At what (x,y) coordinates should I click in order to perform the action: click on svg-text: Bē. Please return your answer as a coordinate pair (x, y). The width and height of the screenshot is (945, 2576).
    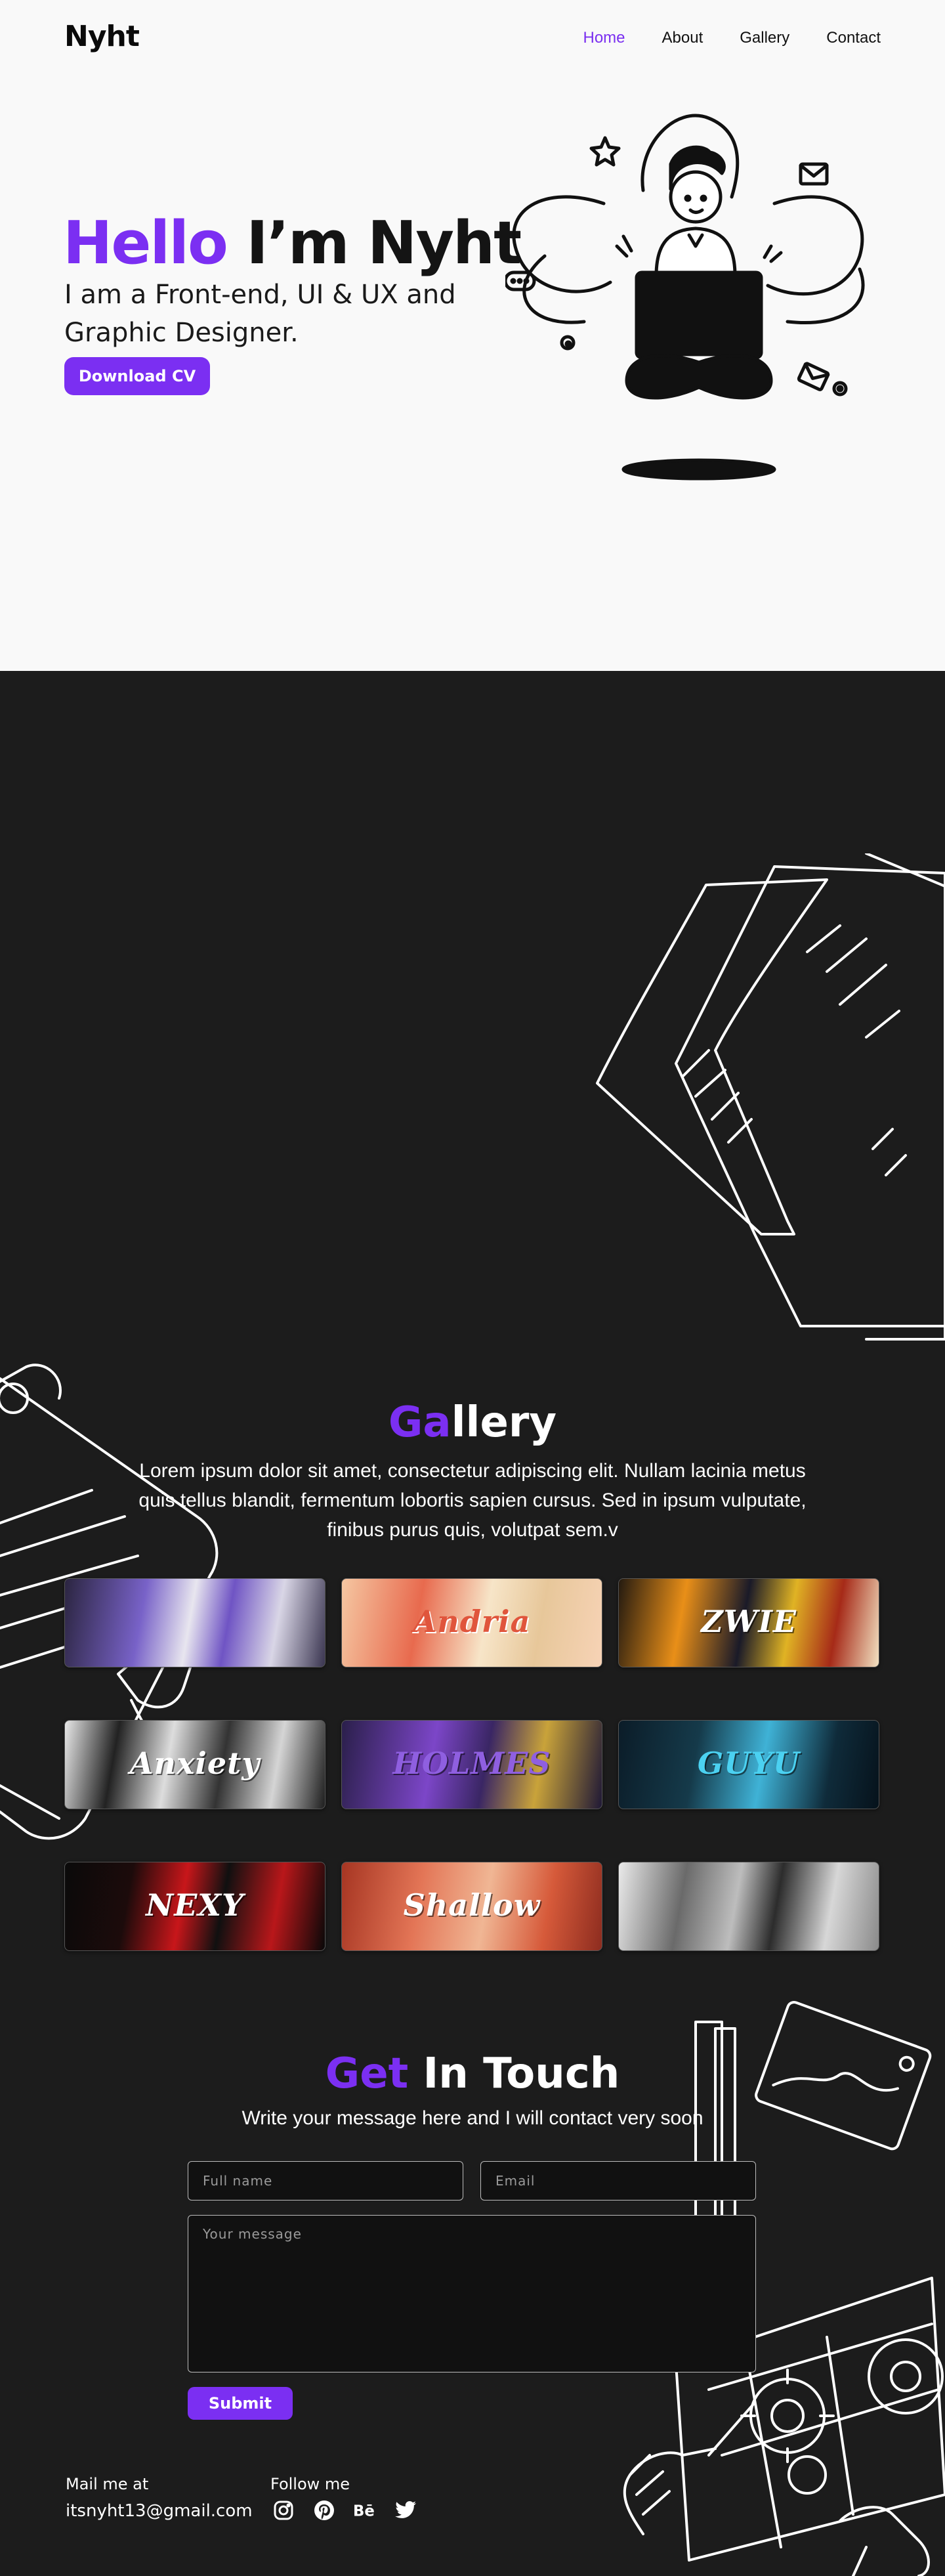
    Looking at the image, I should click on (364, 2511).